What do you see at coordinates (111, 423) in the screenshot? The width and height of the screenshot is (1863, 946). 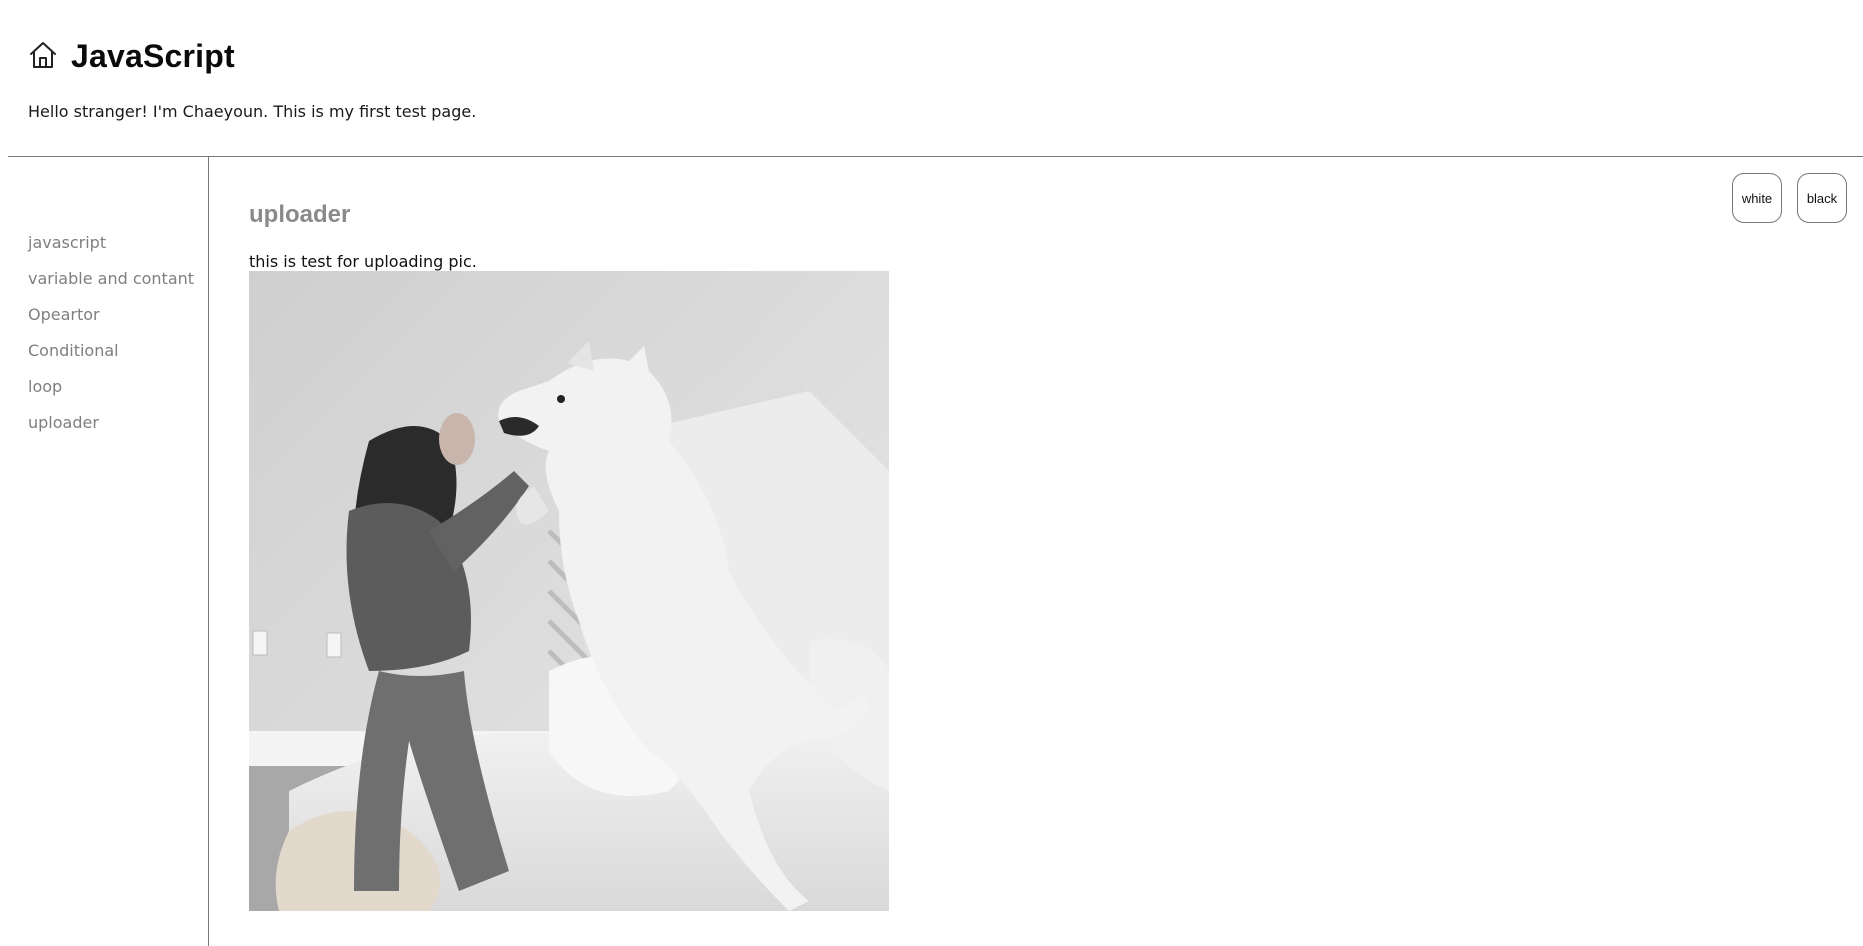 I see `sidebar-item-uploader: uploader` at bounding box center [111, 423].